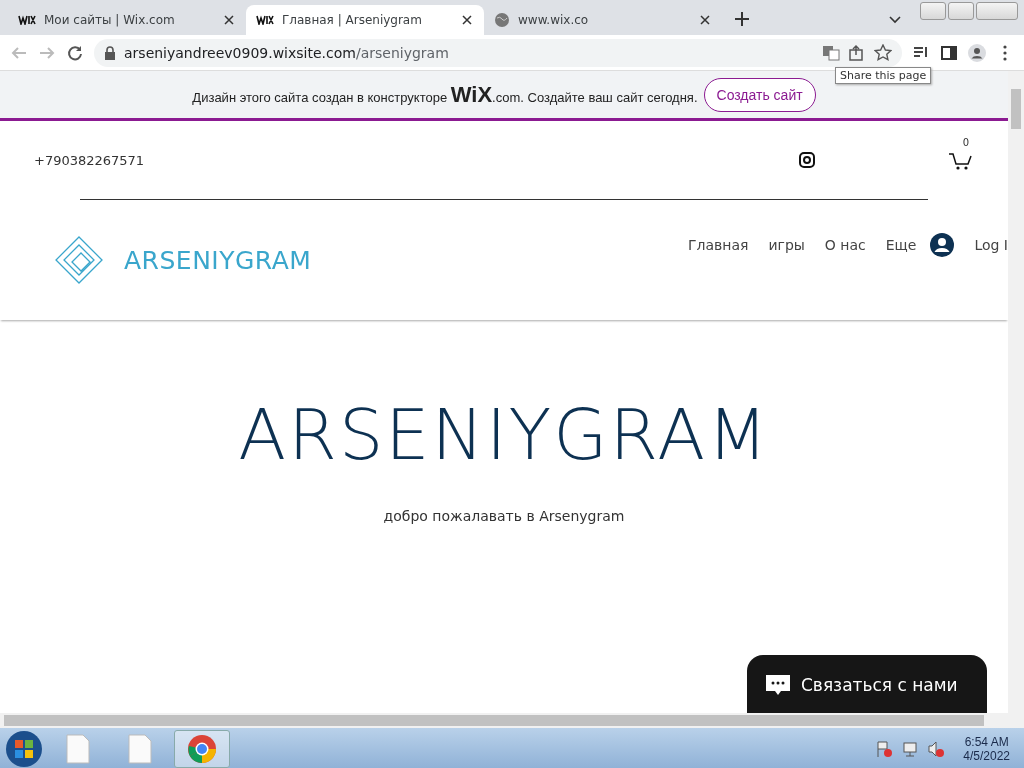  I want to click on phone-number: +790382267571, so click(89, 160).